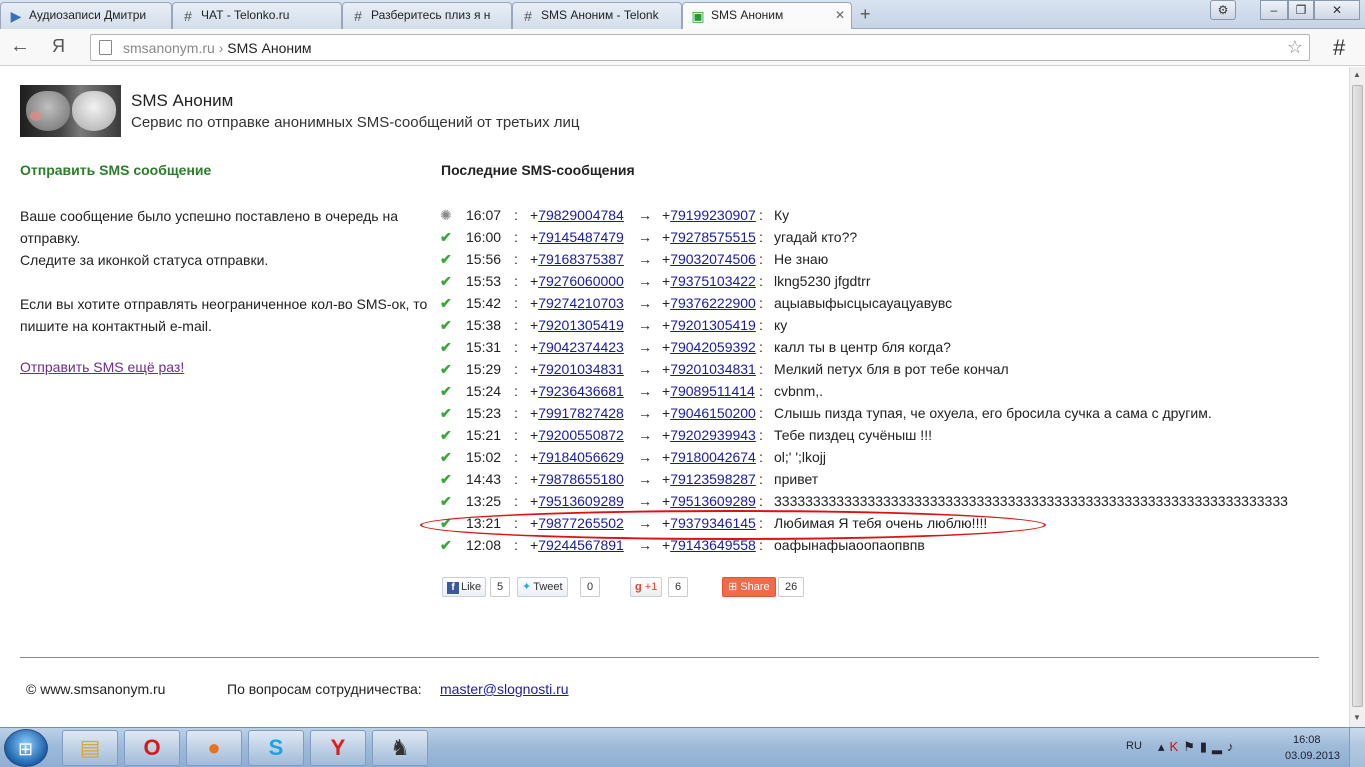 The image size is (1365, 767). What do you see at coordinates (1357, 74) in the screenshot?
I see `scroll-up-icon: ▲` at bounding box center [1357, 74].